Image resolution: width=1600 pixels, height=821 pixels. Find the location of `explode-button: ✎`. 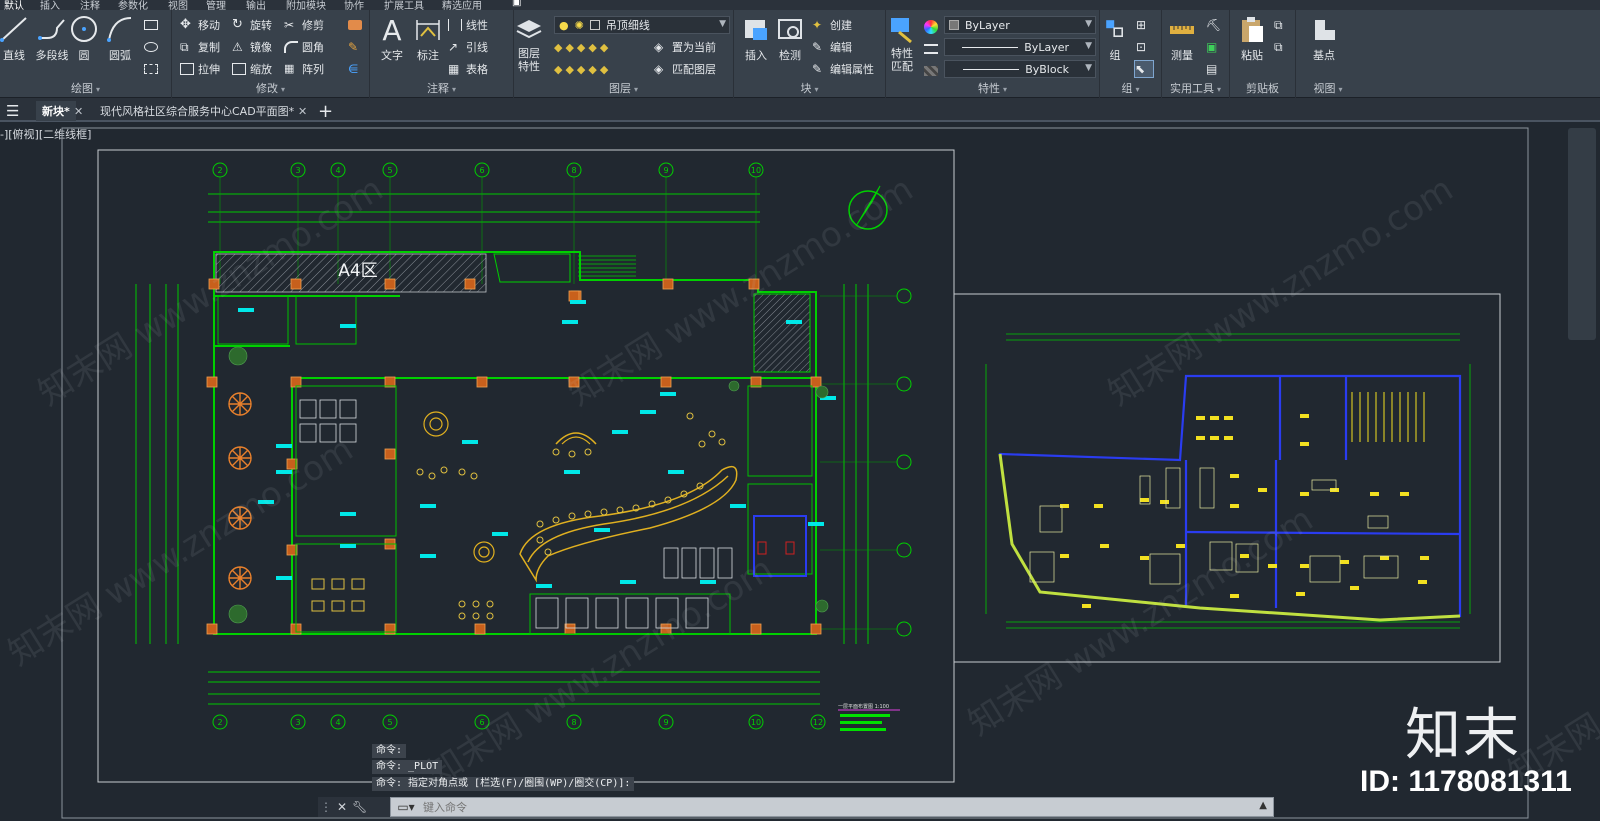

explode-button: ✎ is located at coordinates (357, 47).